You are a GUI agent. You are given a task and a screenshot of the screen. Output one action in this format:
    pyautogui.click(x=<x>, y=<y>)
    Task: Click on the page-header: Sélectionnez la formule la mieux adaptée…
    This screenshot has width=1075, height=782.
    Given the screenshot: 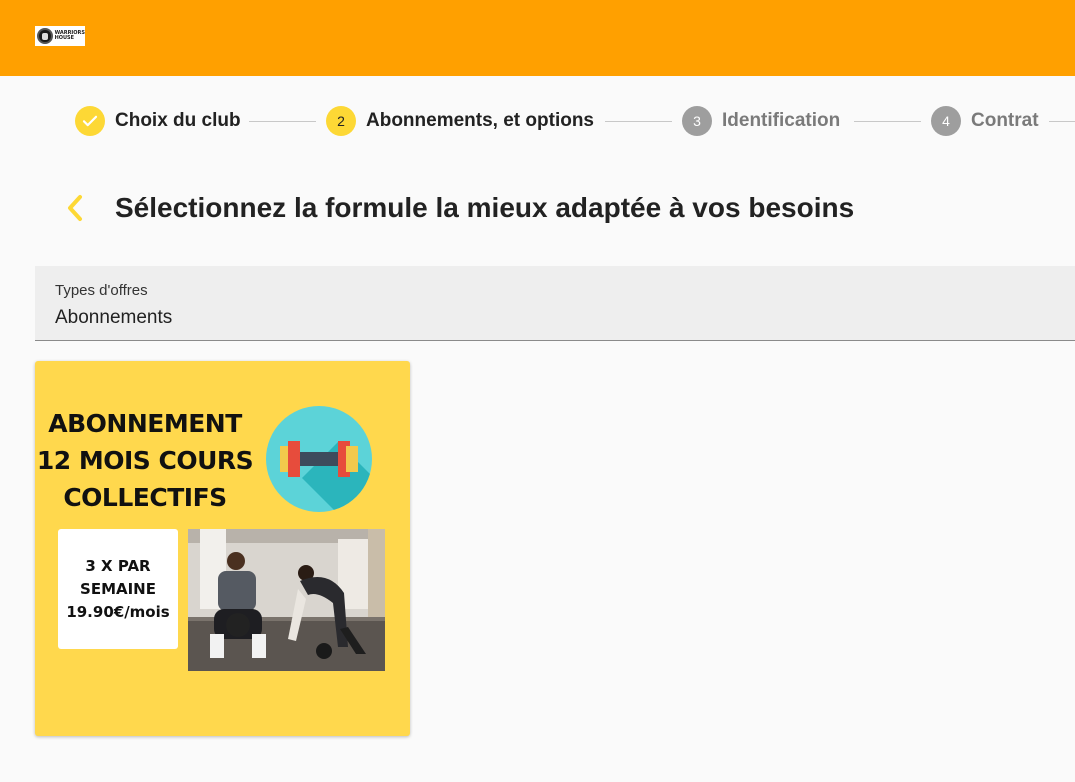 What is the action you would take?
    pyautogui.click(x=457, y=208)
    